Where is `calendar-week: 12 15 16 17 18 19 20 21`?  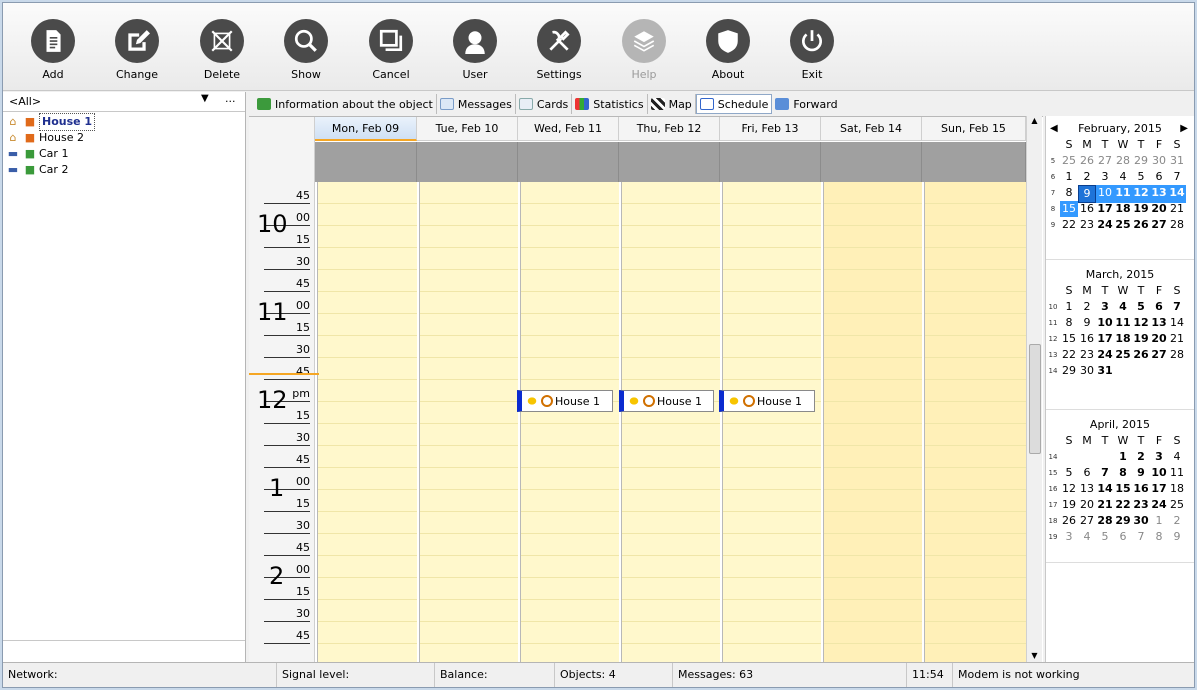 calendar-week: 12 15 16 17 18 19 20 21 is located at coordinates (1120, 339).